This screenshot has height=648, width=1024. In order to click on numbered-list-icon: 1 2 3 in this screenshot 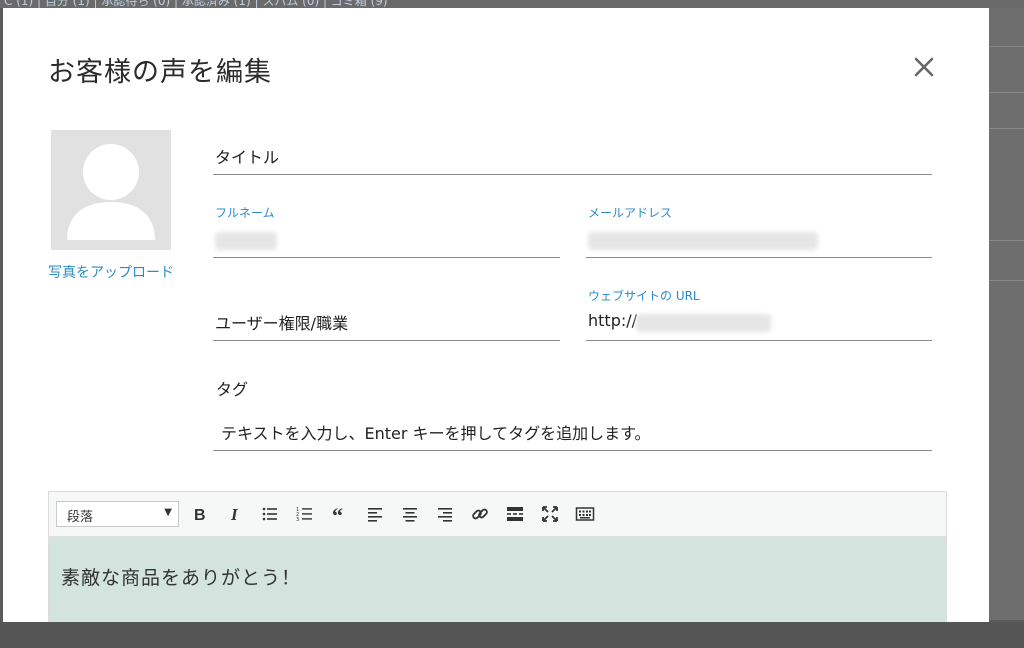, I will do `click(304, 515)`.